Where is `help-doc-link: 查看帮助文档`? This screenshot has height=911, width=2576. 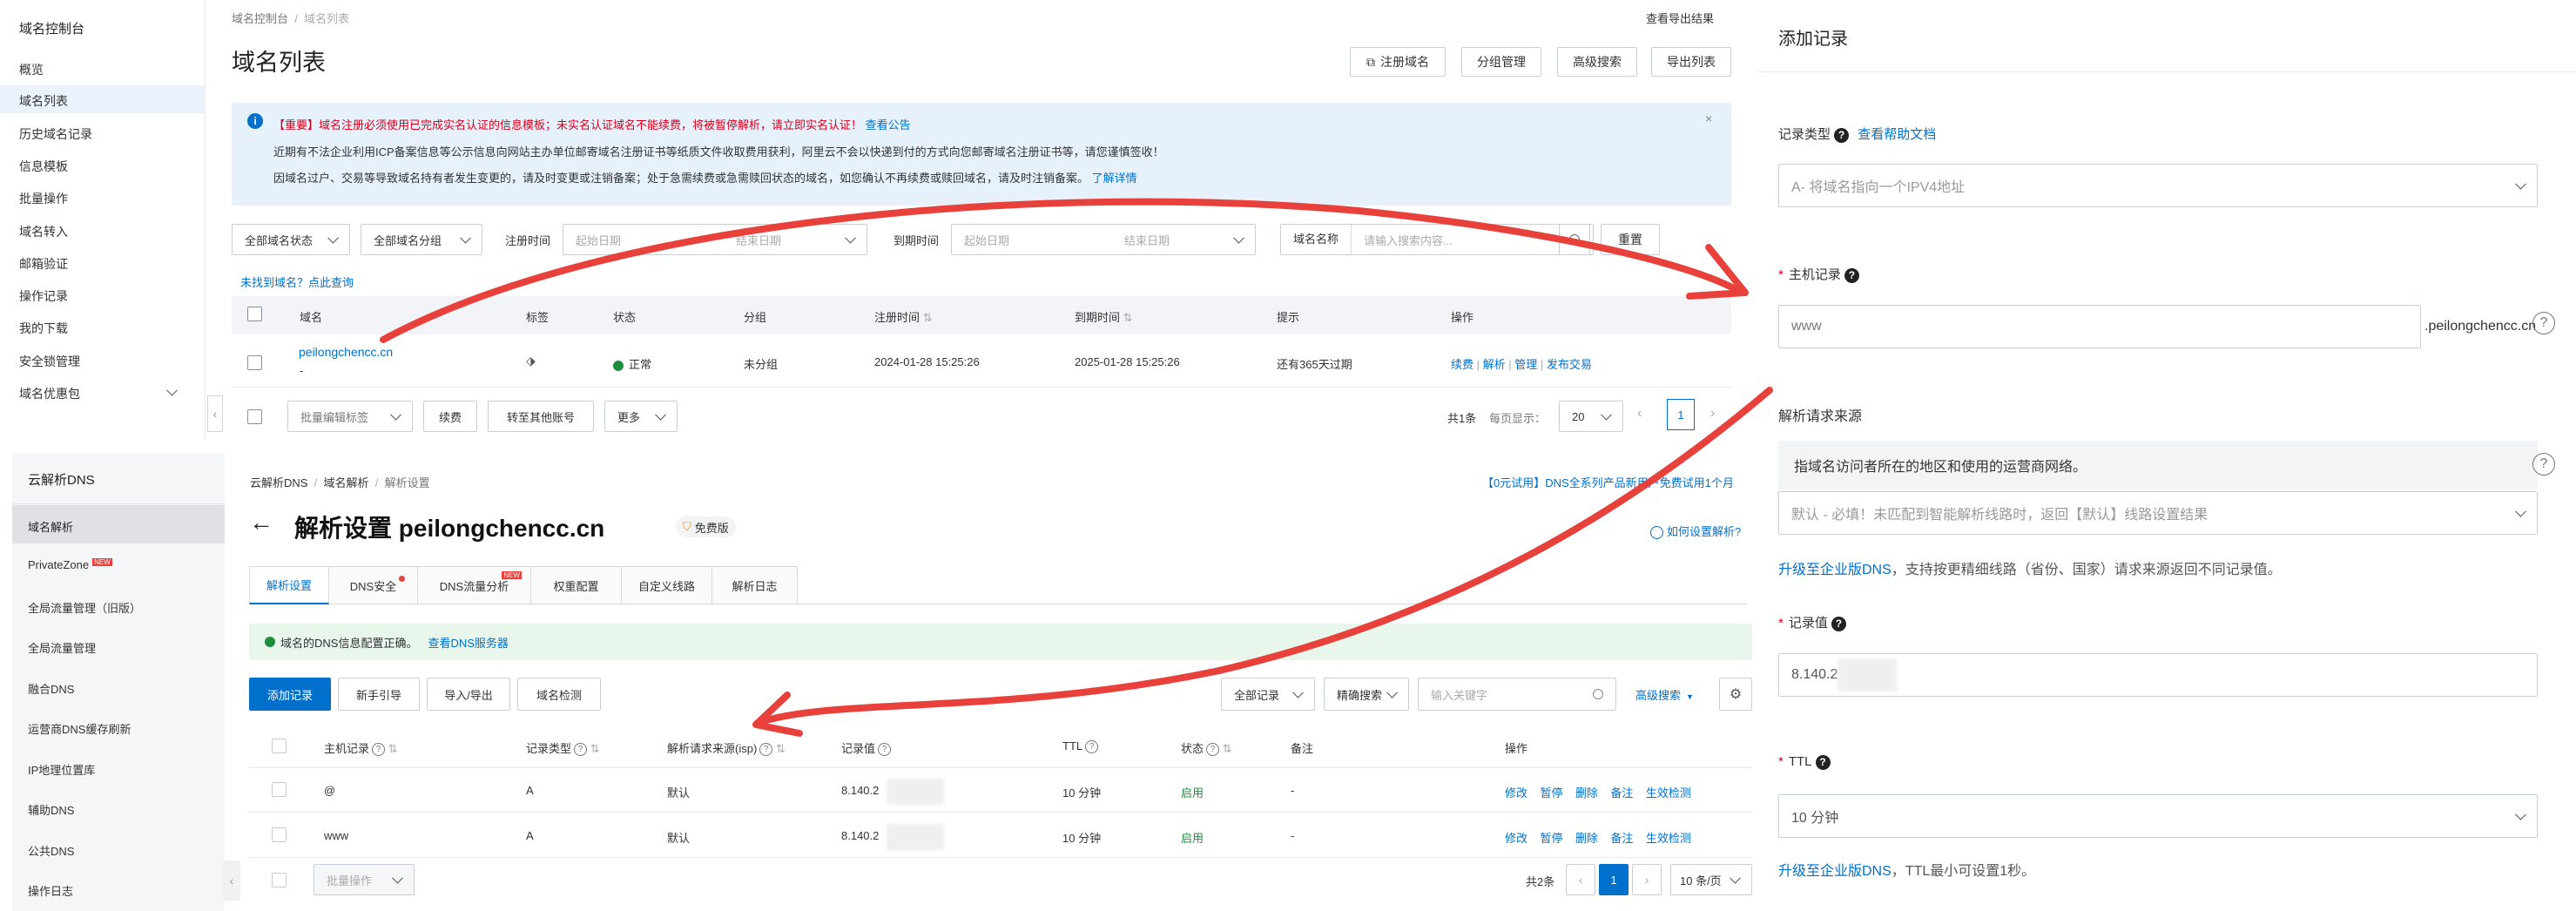 help-doc-link: 查看帮助文档 is located at coordinates (1897, 134).